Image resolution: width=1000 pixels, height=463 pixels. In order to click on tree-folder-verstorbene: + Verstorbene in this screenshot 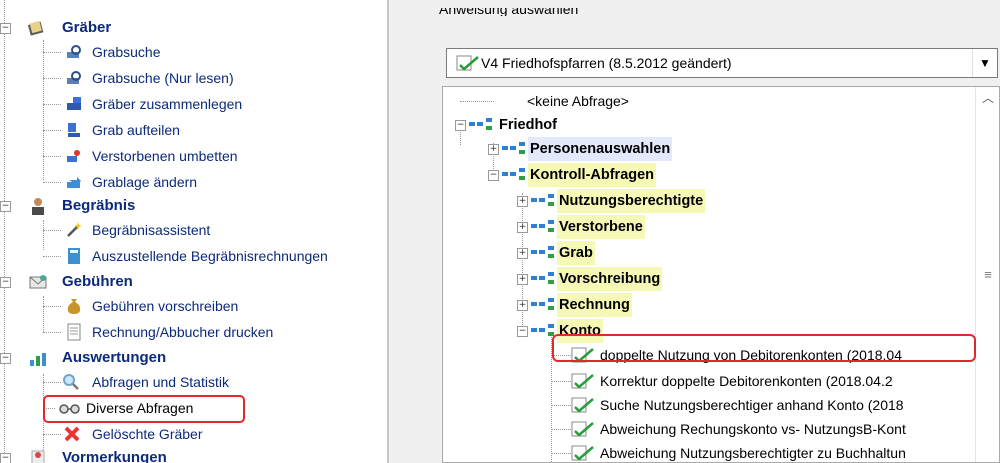, I will do `click(708, 227)`.